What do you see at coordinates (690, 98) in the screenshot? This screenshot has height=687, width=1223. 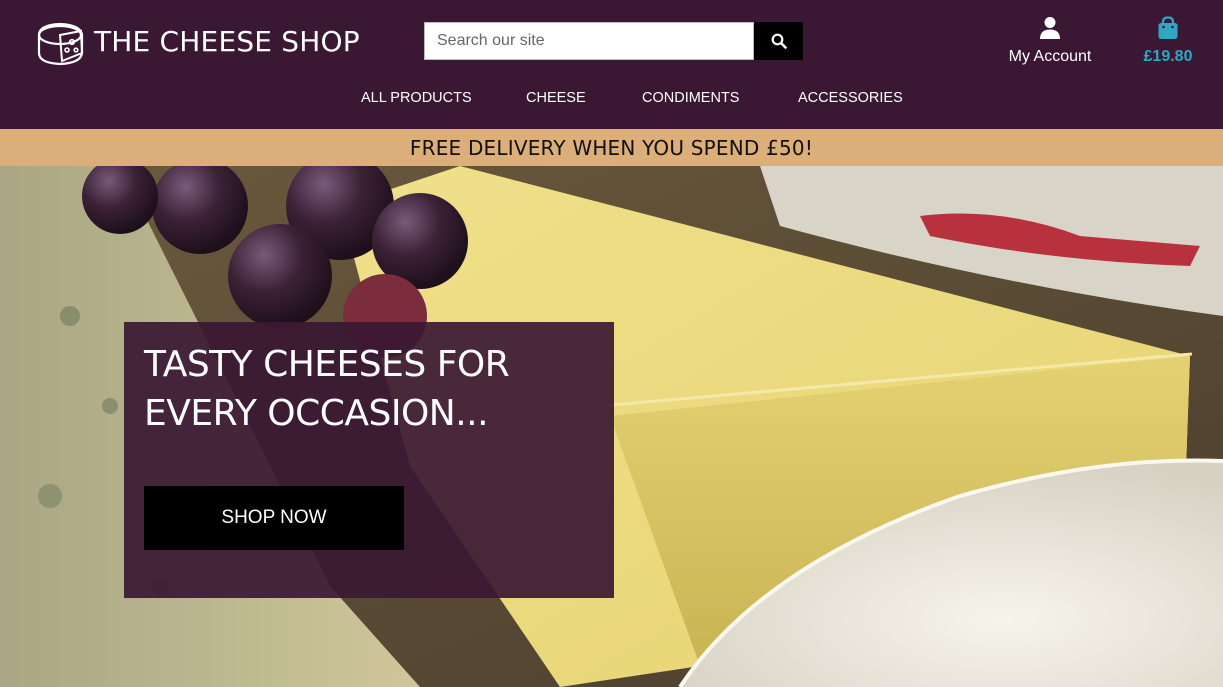 I see `nav-condiments: CONDIMENTS` at bounding box center [690, 98].